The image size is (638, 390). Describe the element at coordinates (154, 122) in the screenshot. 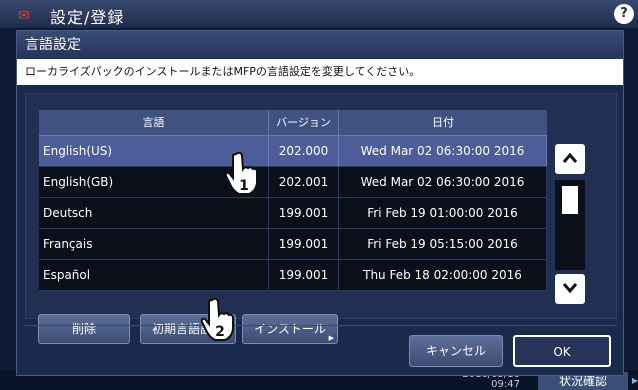

I see `column-header-language: 言語` at that location.